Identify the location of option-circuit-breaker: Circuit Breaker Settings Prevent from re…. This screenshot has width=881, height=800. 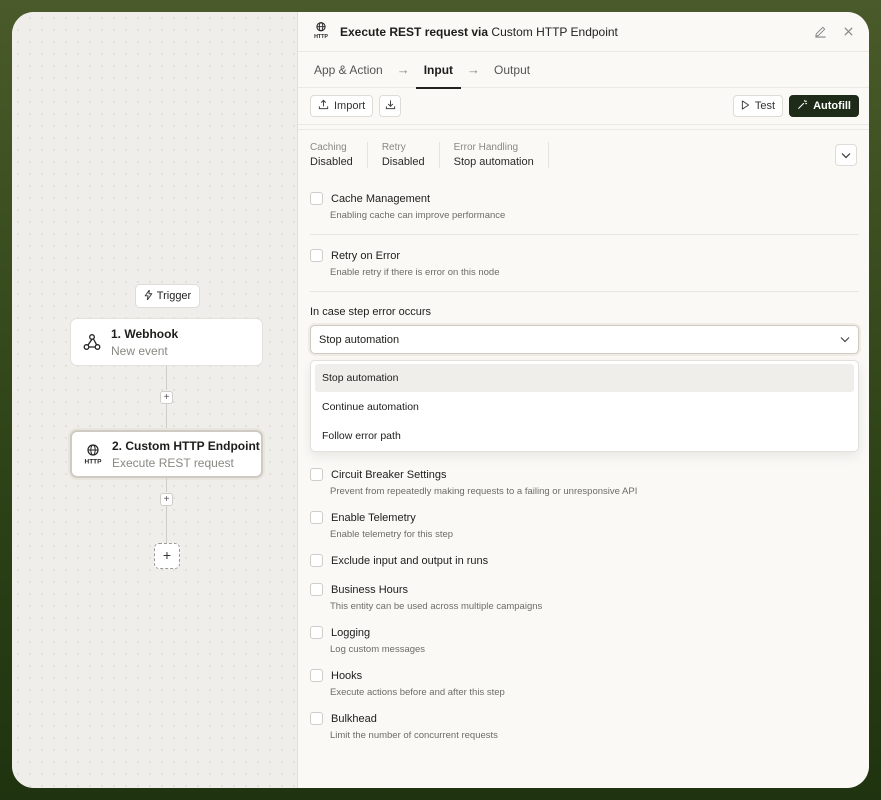
(584, 482).